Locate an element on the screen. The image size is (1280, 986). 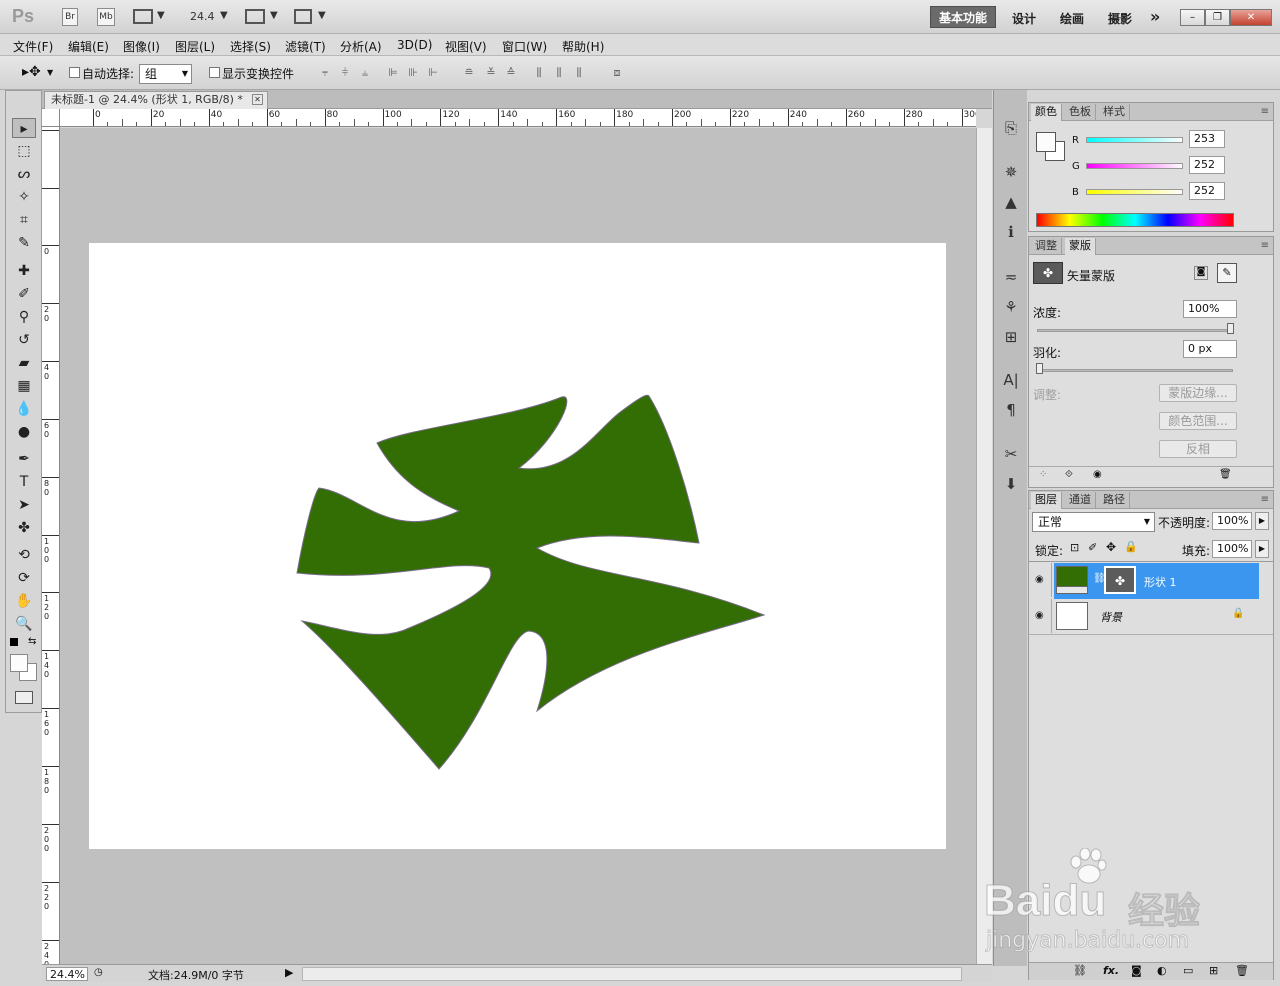
close-tab-icon: ✕ is located at coordinates (257, 99).